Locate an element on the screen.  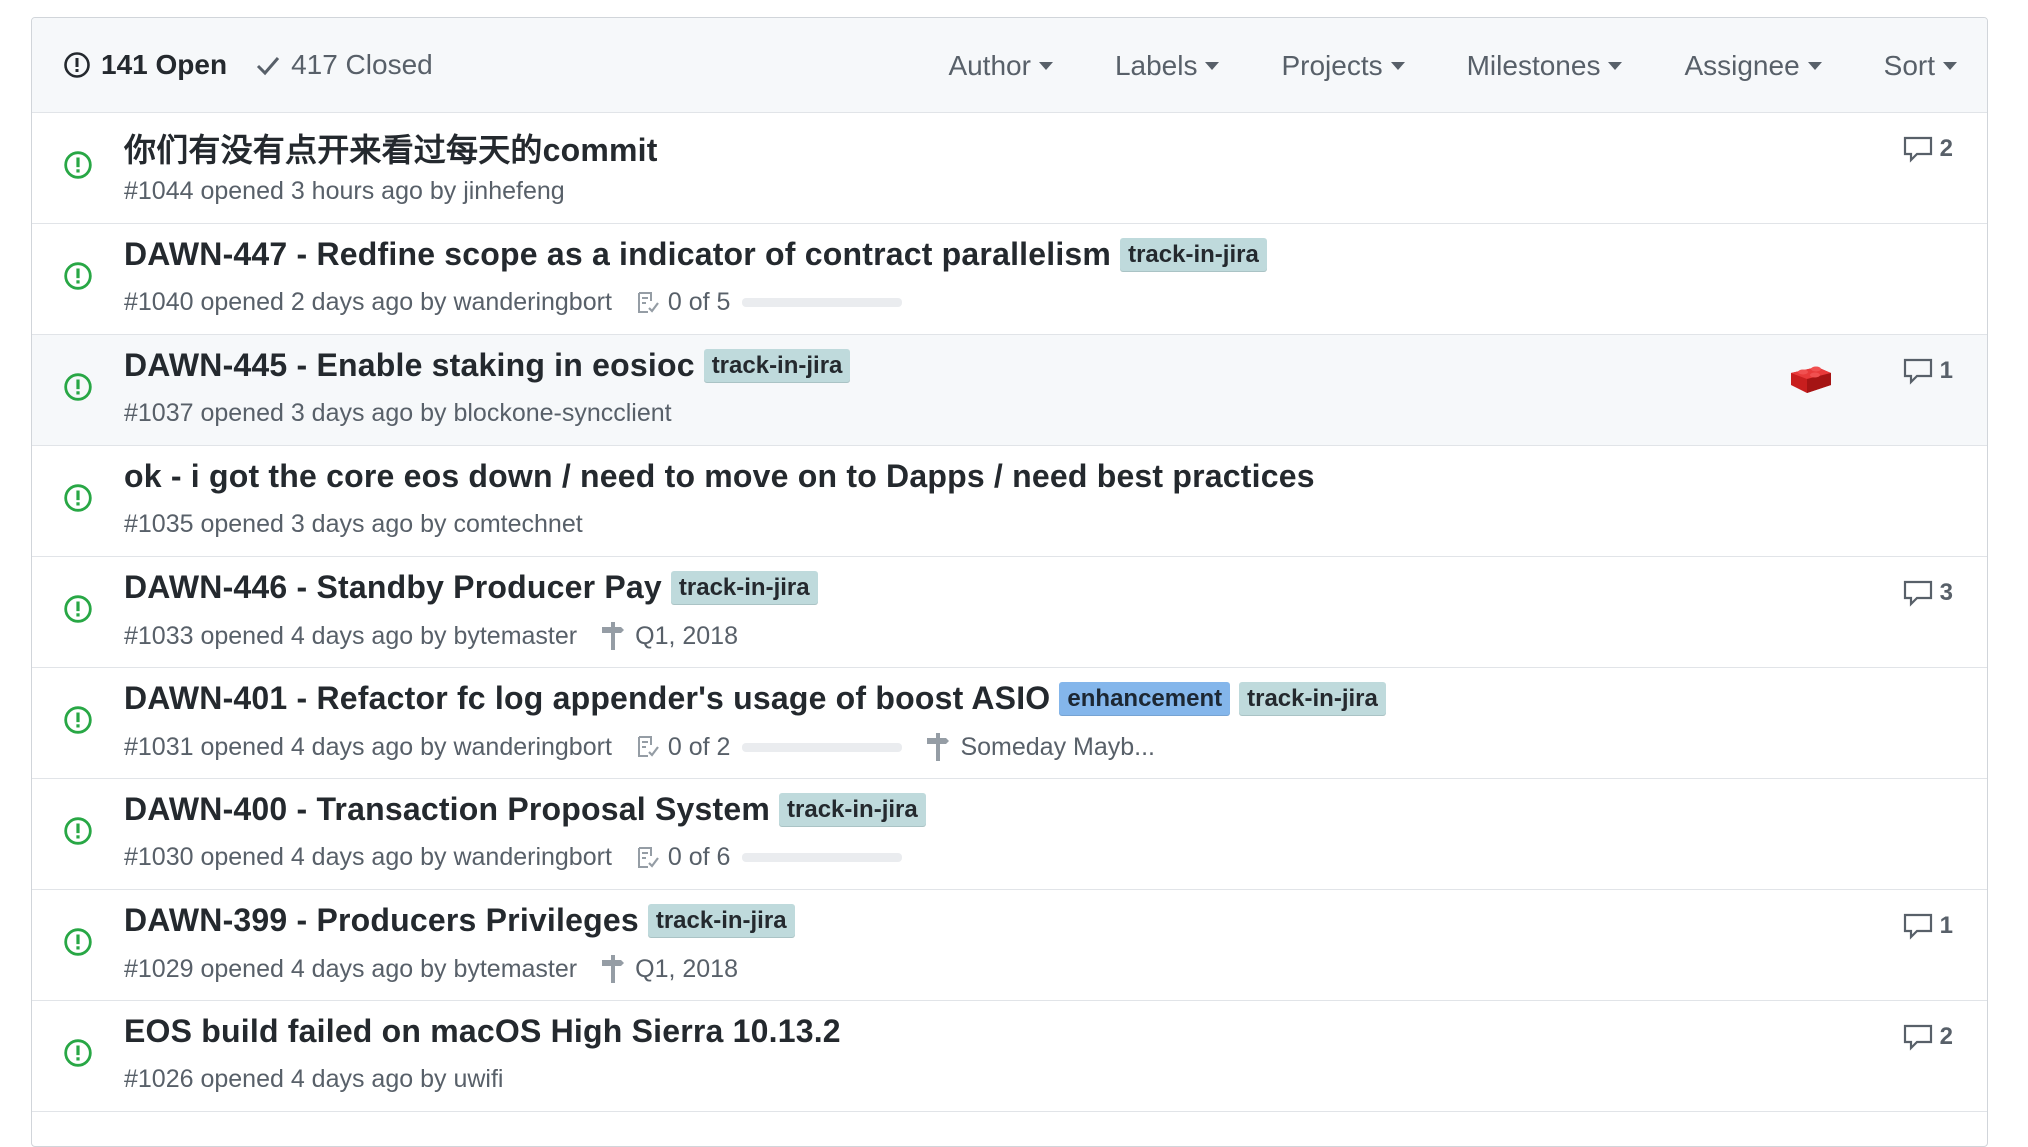
issue-title-link: DAWN-400 - Transaction Proposal System is located at coordinates (447, 809).